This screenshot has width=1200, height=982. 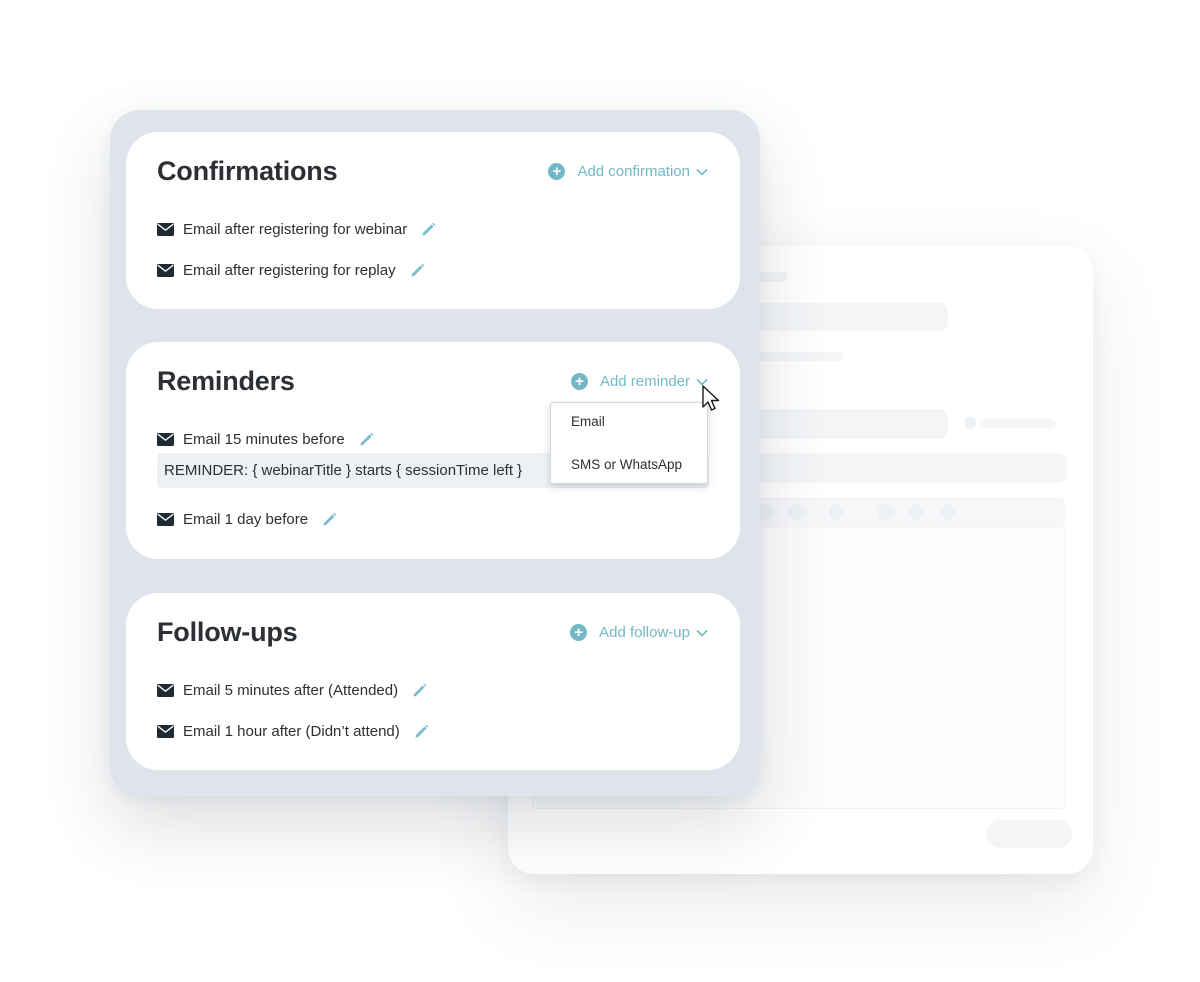 What do you see at coordinates (629, 443) in the screenshot?
I see `add-reminder-dropdown: Email SMS or WhatsApp` at bounding box center [629, 443].